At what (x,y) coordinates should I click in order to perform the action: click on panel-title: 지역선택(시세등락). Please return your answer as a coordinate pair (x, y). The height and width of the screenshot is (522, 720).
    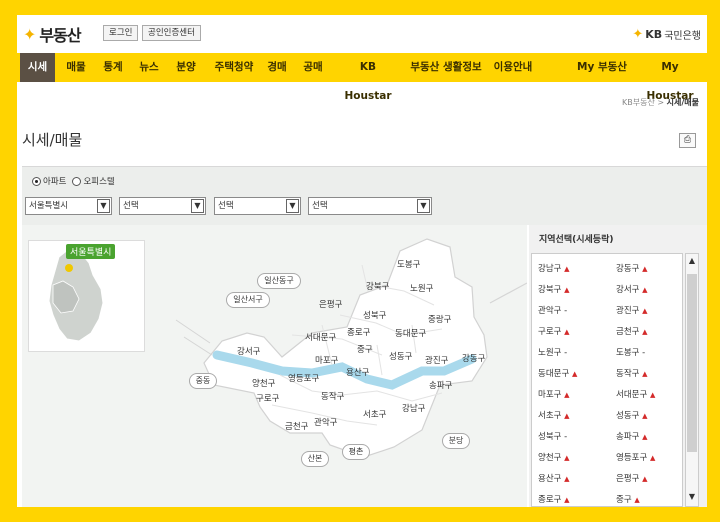
    Looking at the image, I should click on (576, 240).